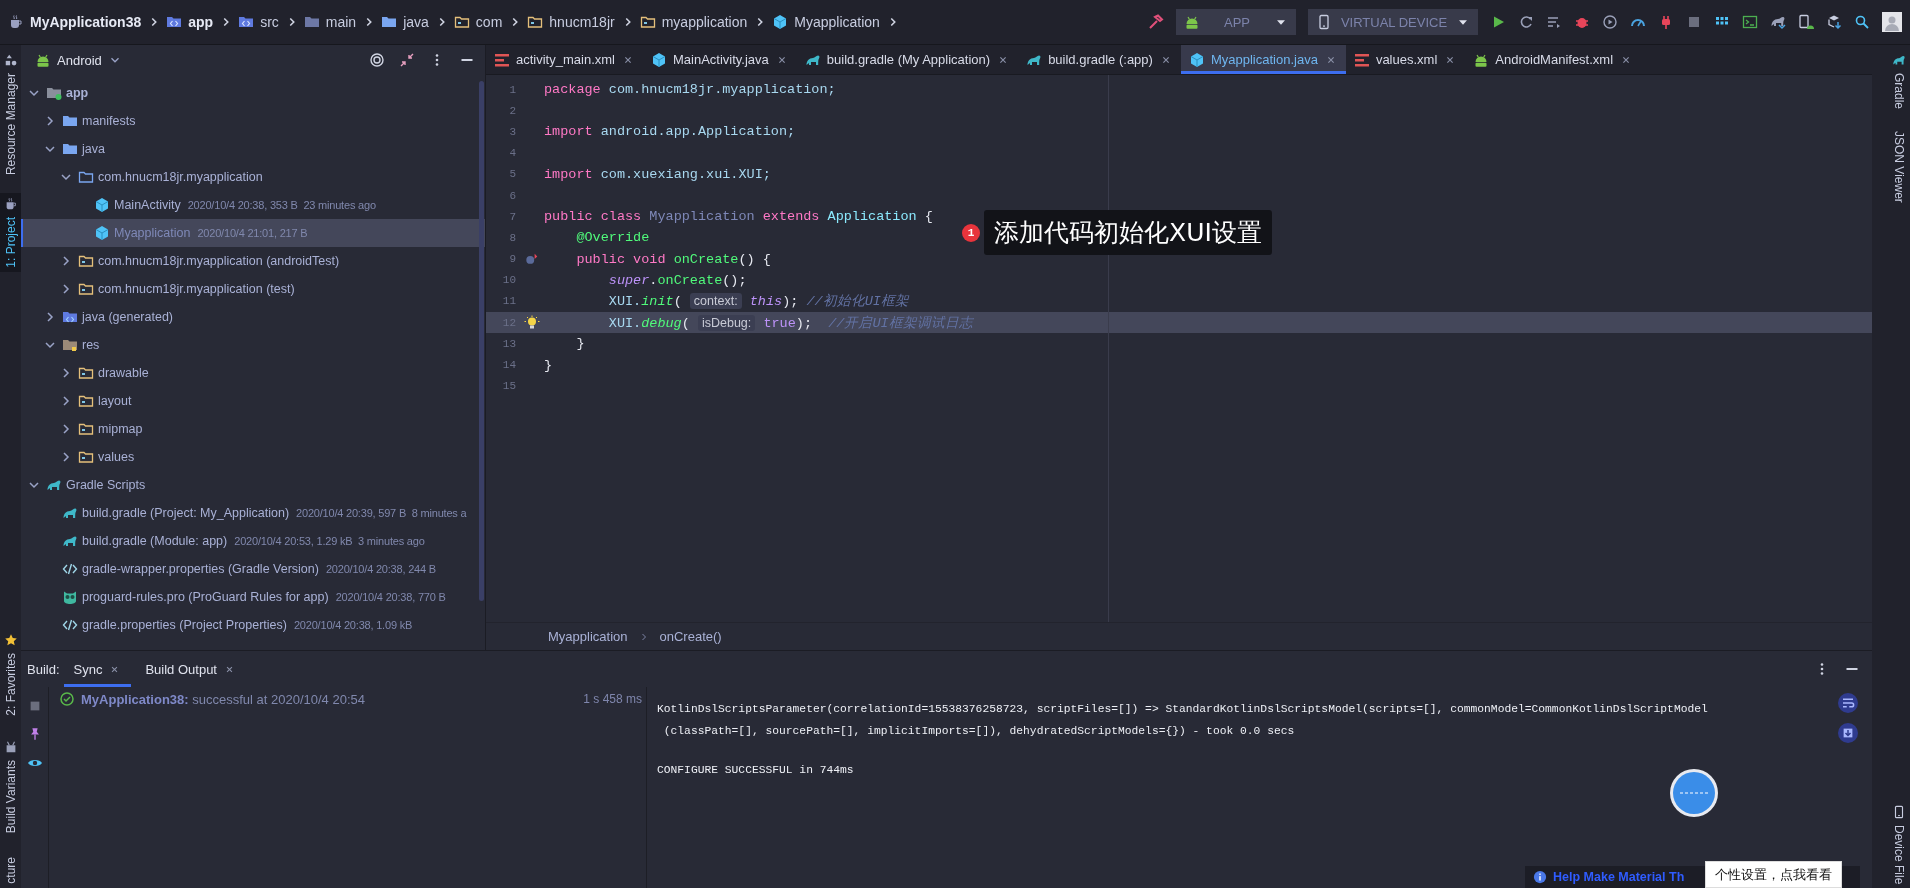 The image size is (1910, 888). What do you see at coordinates (1553, 59) in the screenshot?
I see `editor-tab: AndroidManifest.xml` at bounding box center [1553, 59].